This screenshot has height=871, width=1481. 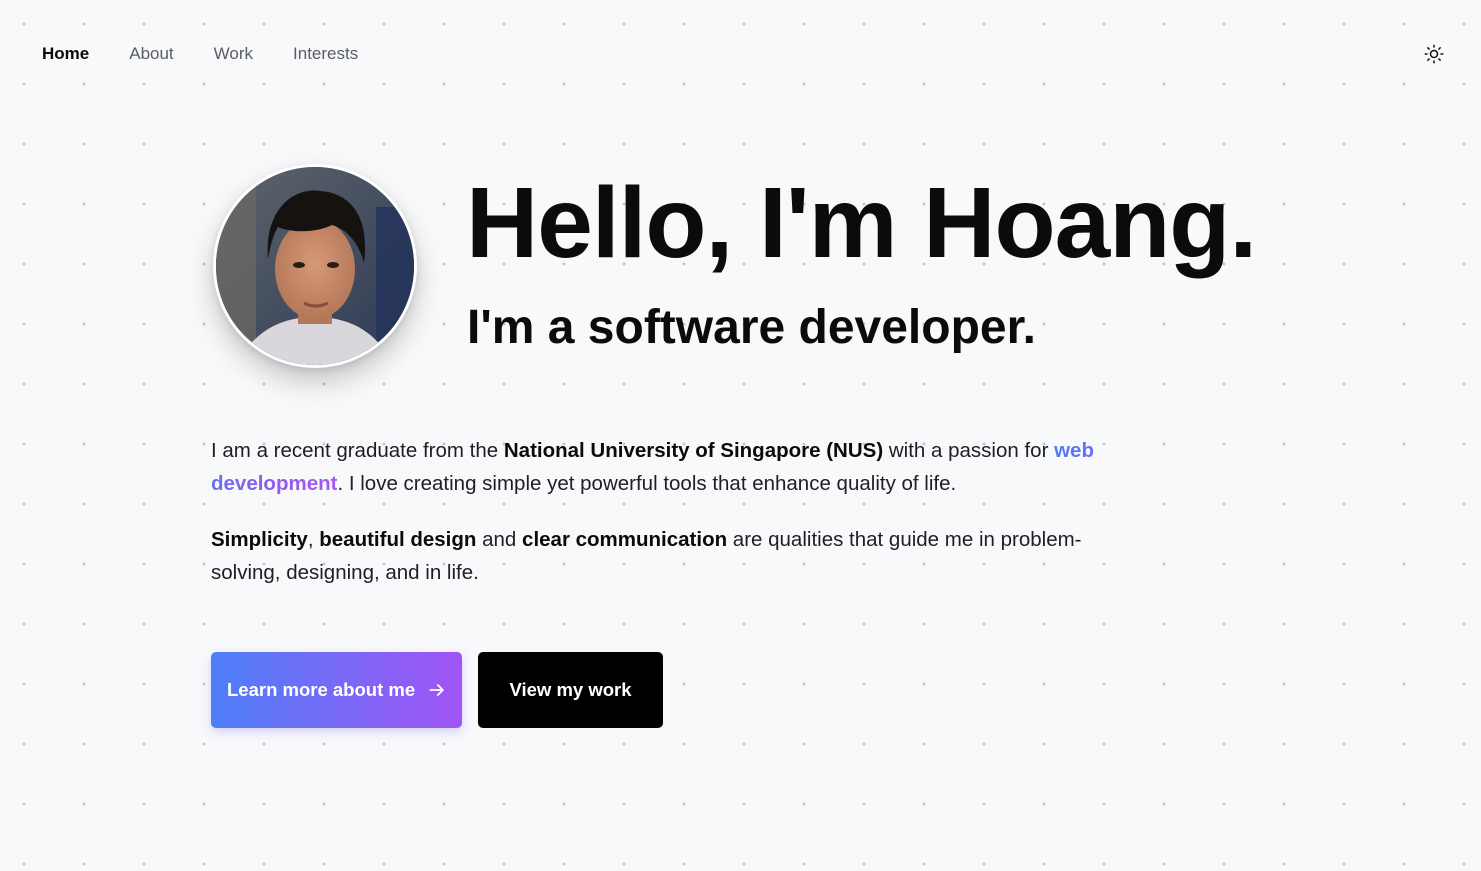 I want to click on sun-icon, so click(x=1434, y=54).